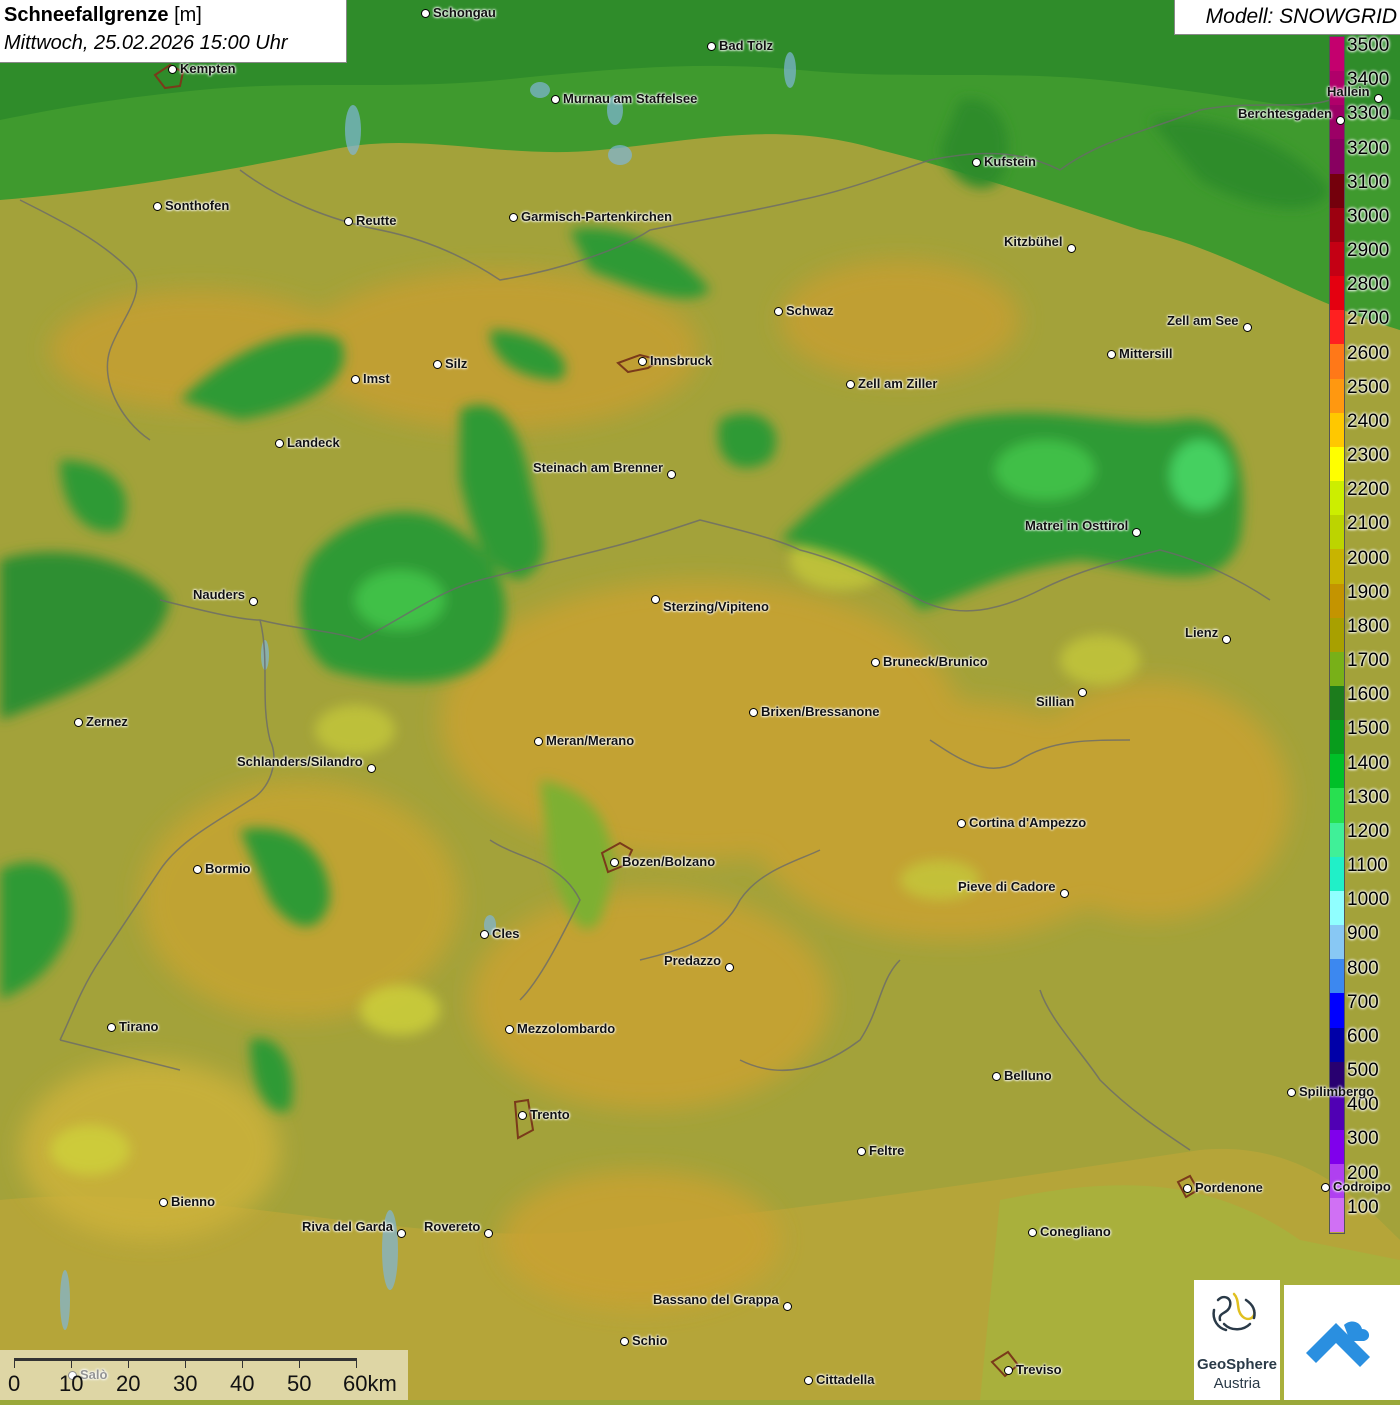  What do you see at coordinates (746, 45) in the screenshot?
I see `city-label: Bad Tölz` at bounding box center [746, 45].